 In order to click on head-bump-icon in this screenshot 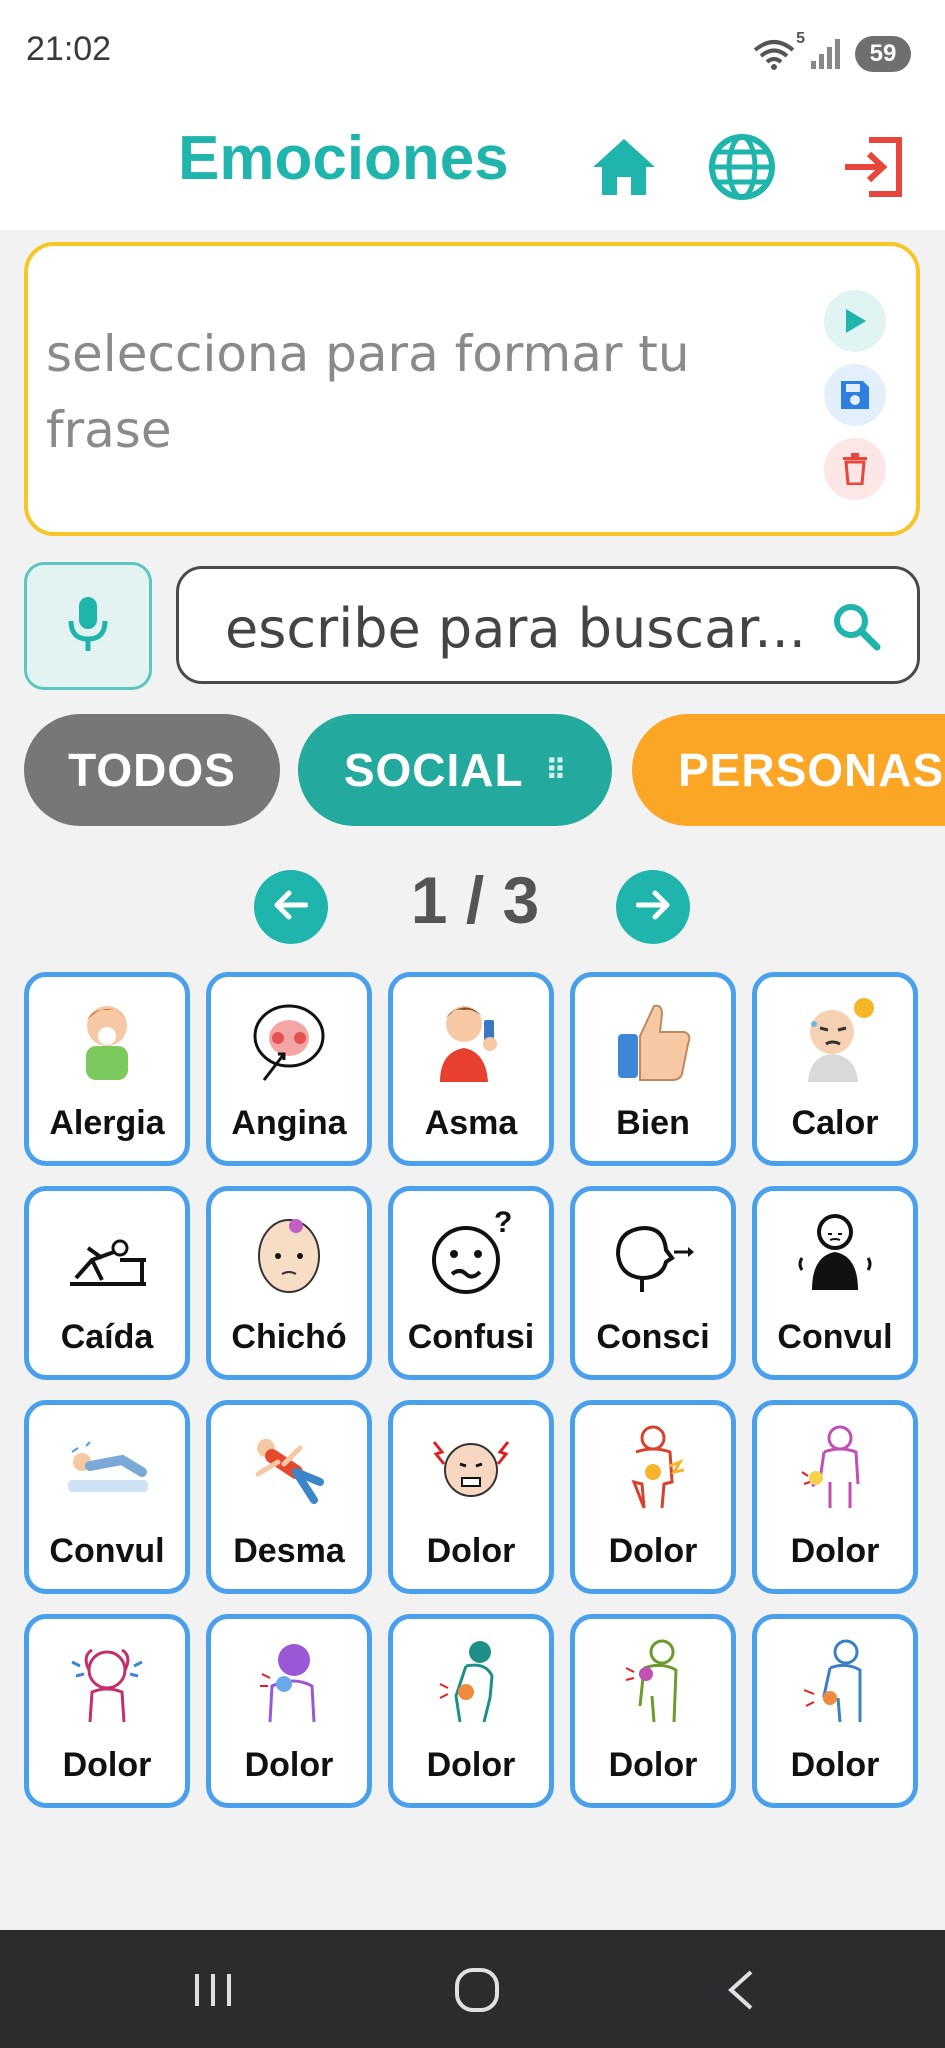, I will do `click(289, 1253)`.